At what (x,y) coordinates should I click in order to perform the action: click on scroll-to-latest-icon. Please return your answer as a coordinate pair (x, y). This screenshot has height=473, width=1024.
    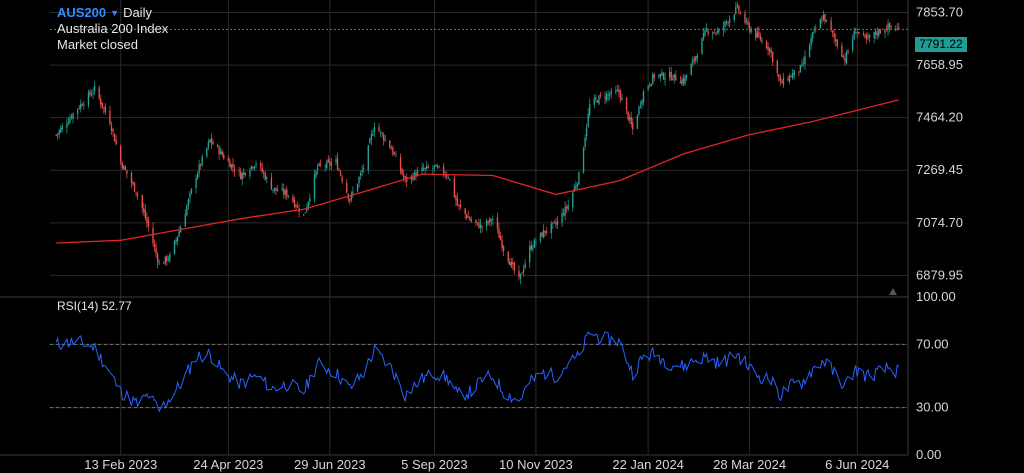
    Looking at the image, I should click on (893, 291).